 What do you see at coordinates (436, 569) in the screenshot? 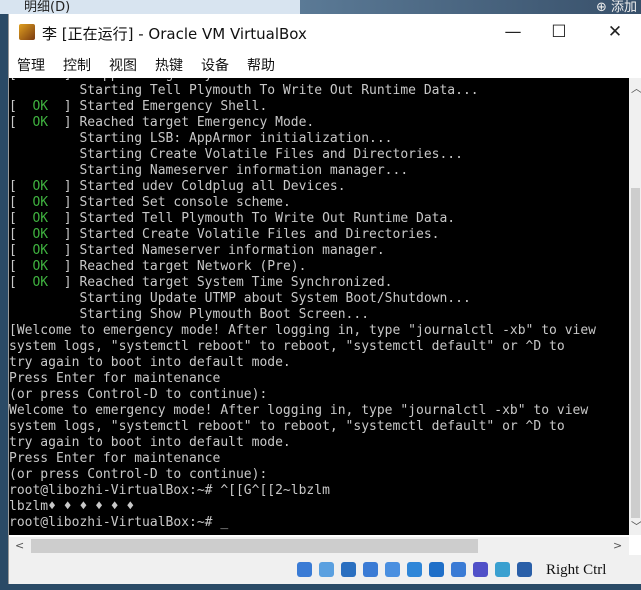
I see `display-icon` at bounding box center [436, 569].